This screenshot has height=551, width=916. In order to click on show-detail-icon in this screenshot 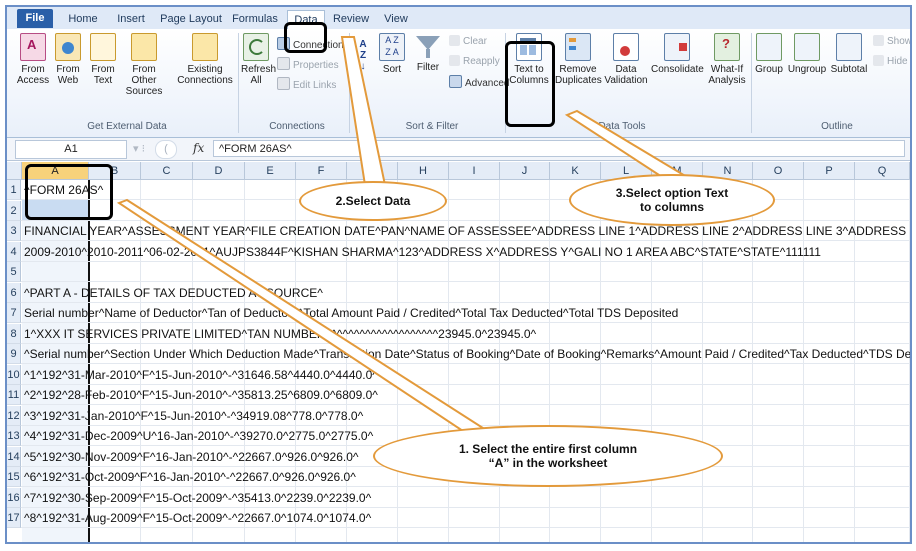, I will do `click(878, 40)`.